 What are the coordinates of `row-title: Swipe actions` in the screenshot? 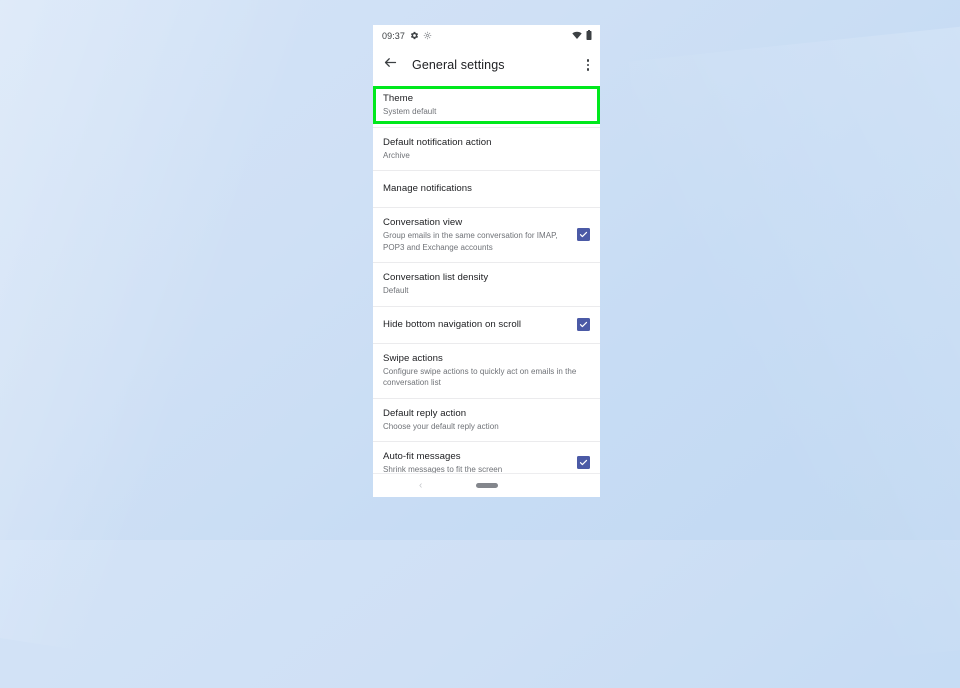 It's located at (413, 358).